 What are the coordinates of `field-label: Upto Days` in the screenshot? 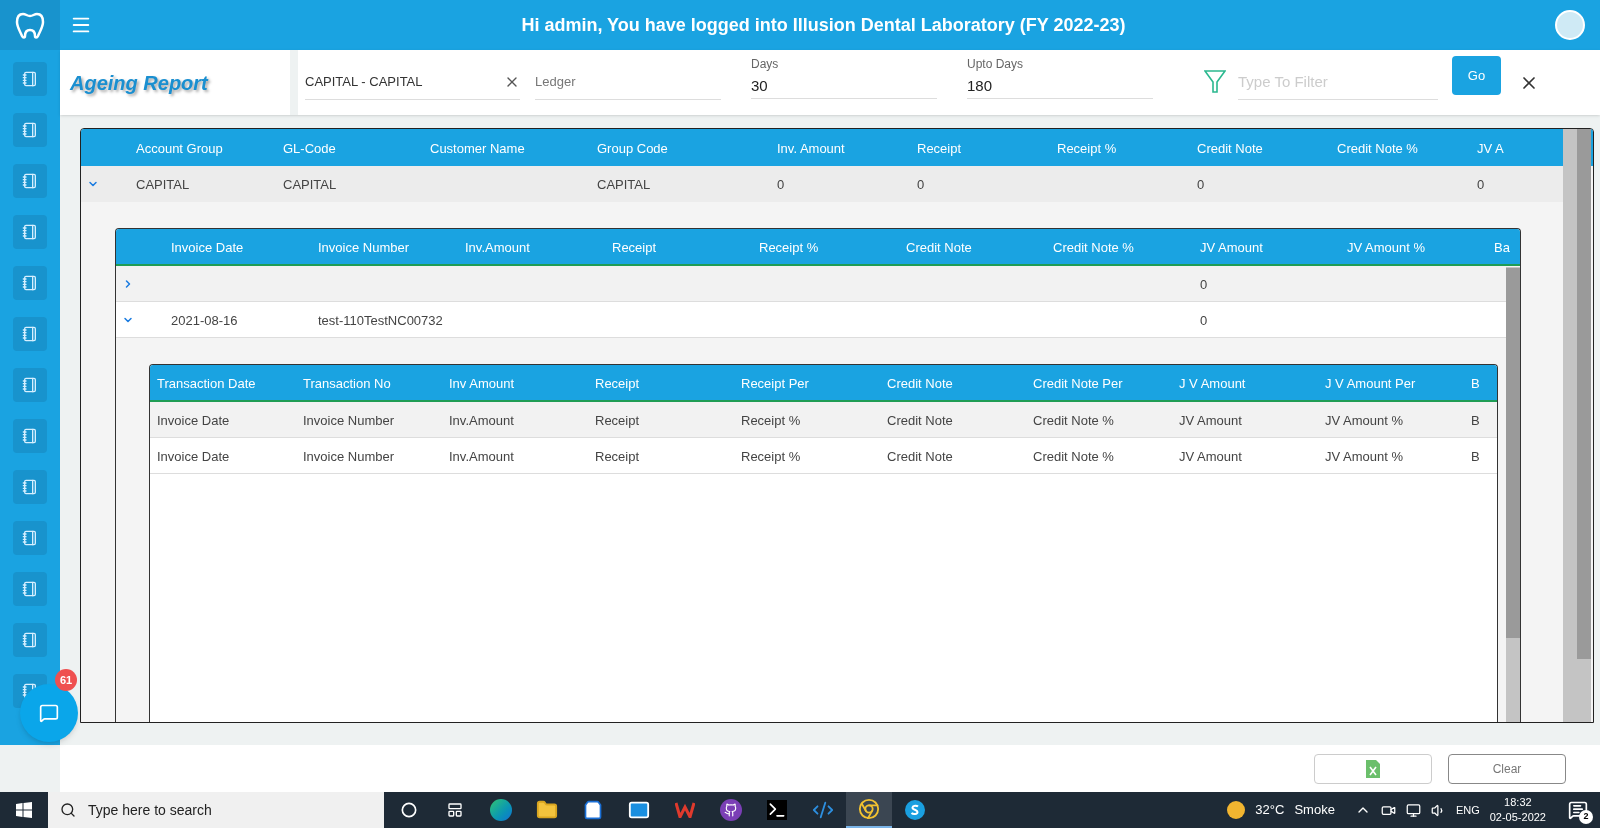 It's located at (996, 64).